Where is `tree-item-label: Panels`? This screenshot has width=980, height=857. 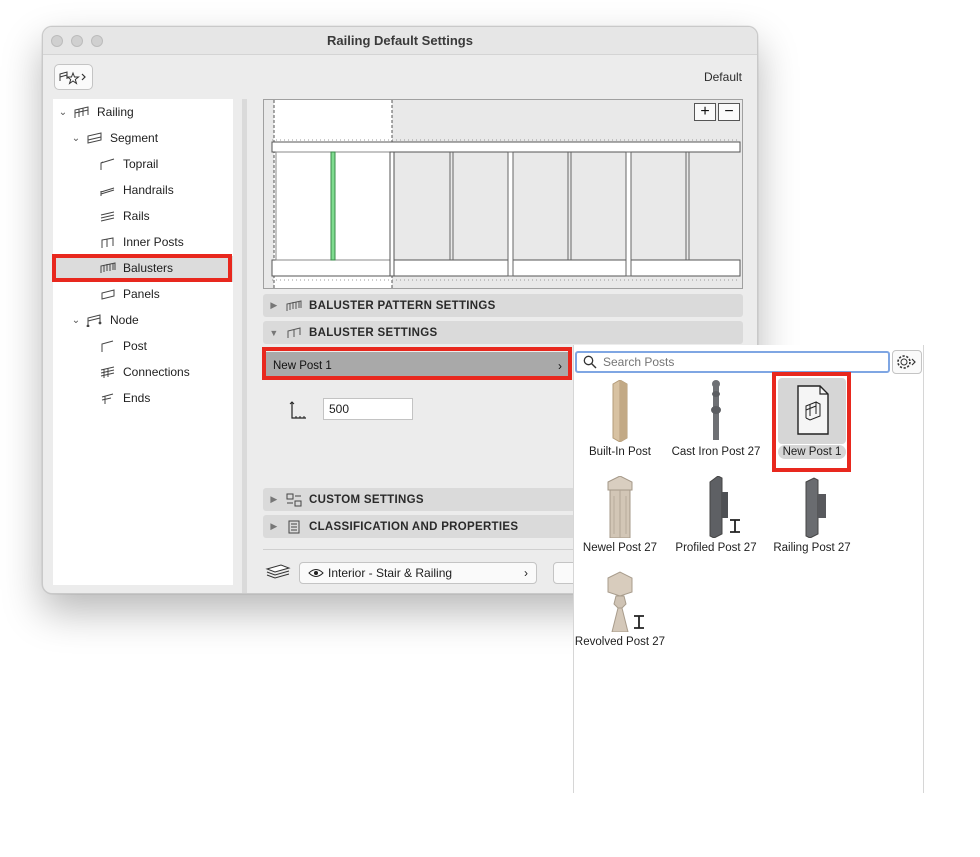 tree-item-label: Panels is located at coordinates (141, 294).